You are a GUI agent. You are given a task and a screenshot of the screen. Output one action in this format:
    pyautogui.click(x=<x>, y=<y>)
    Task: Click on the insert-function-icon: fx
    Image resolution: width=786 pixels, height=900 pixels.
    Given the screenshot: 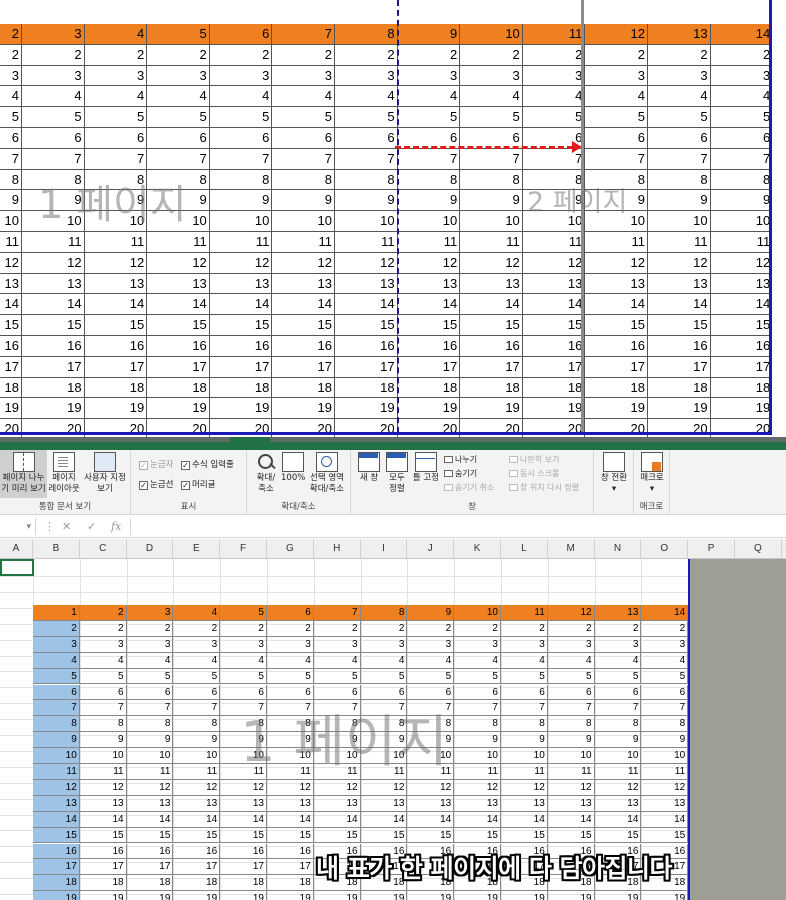 What is the action you would take?
    pyautogui.click(x=116, y=526)
    